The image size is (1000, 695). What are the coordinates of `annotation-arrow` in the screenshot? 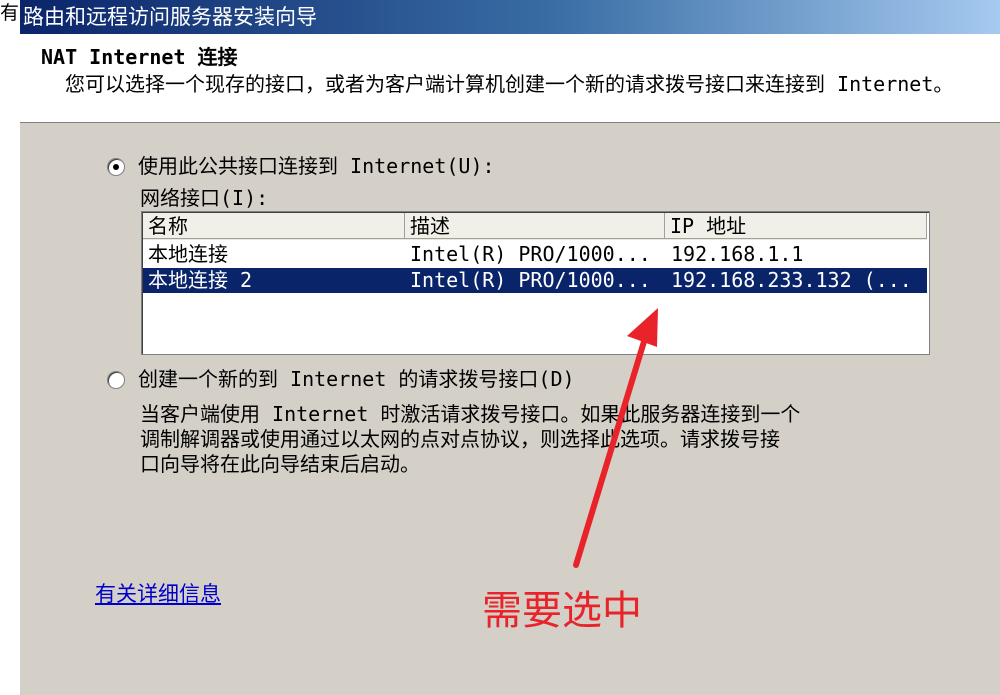 It's located at (615, 438).